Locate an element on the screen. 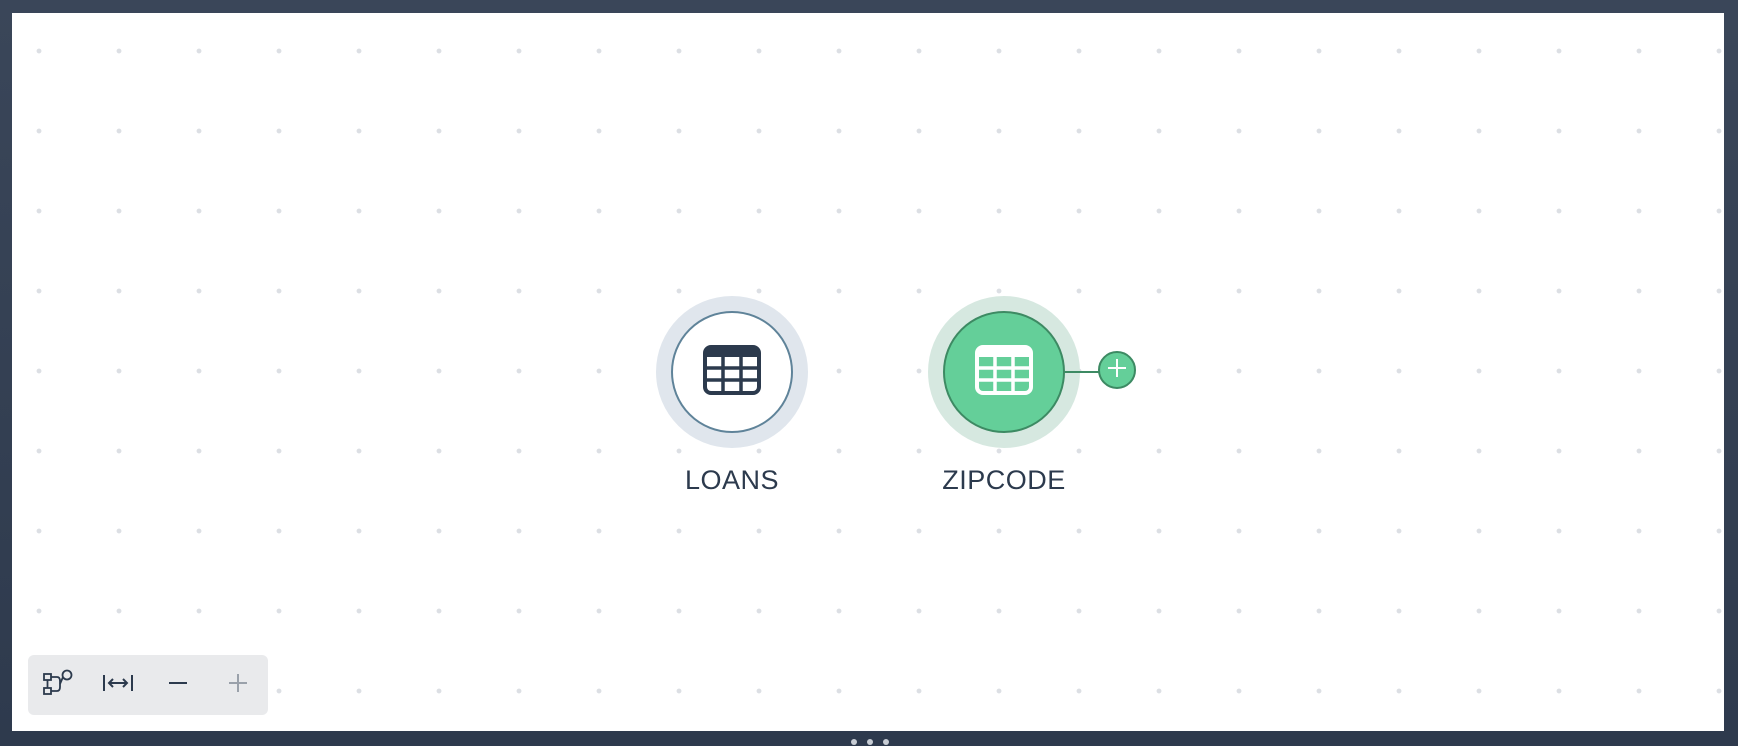 Image resolution: width=1738 pixels, height=746 pixels. zoom-out-button is located at coordinates (178, 685).